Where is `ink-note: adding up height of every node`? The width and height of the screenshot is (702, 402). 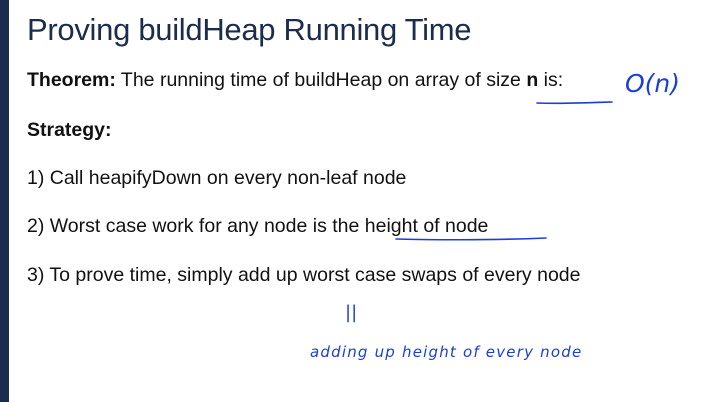
ink-note: adding up height of every node is located at coordinates (446, 352).